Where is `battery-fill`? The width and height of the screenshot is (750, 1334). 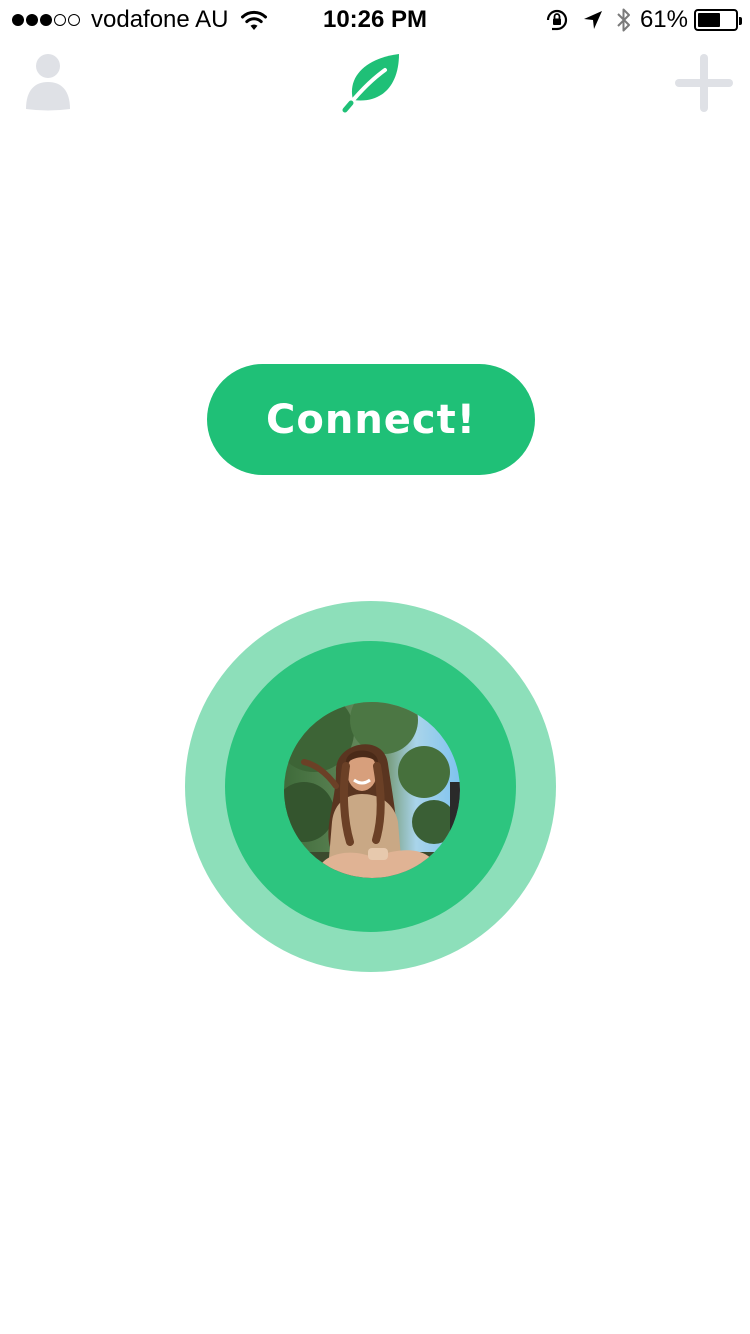
battery-fill is located at coordinates (709, 20).